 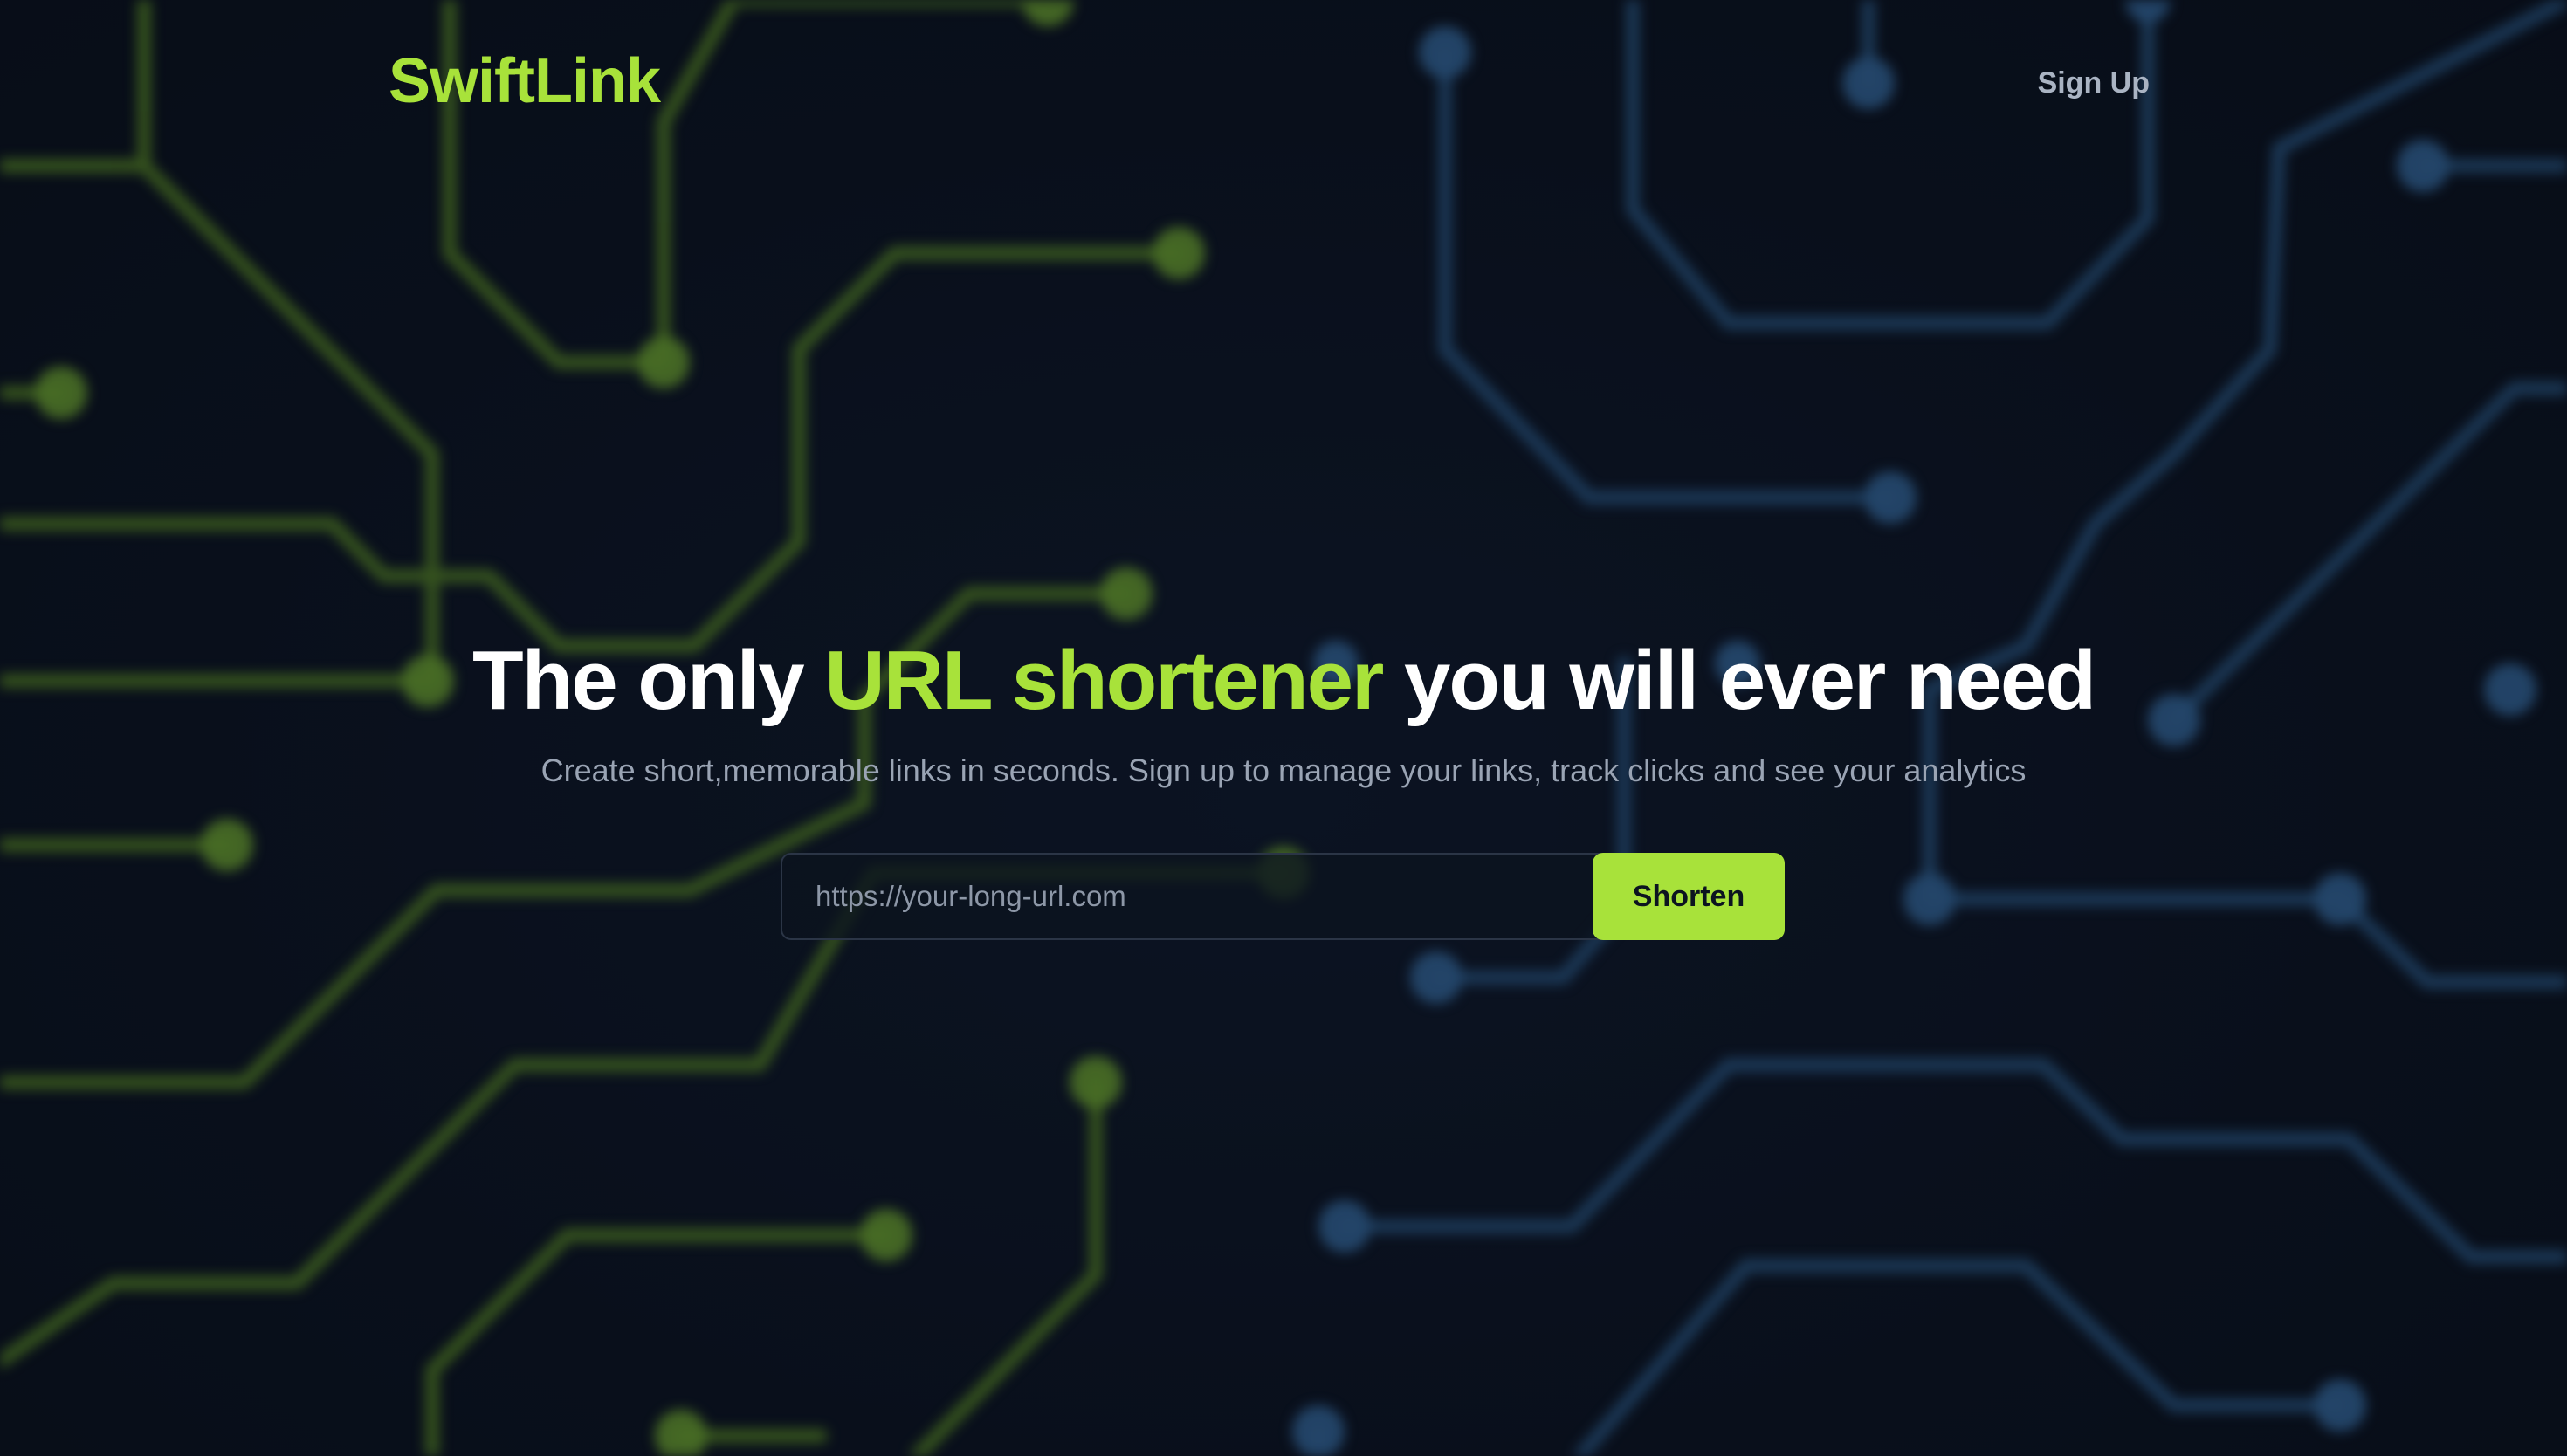 What do you see at coordinates (525, 81) in the screenshot?
I see `logo: SwiftLink` at bounding box center [525, 81].